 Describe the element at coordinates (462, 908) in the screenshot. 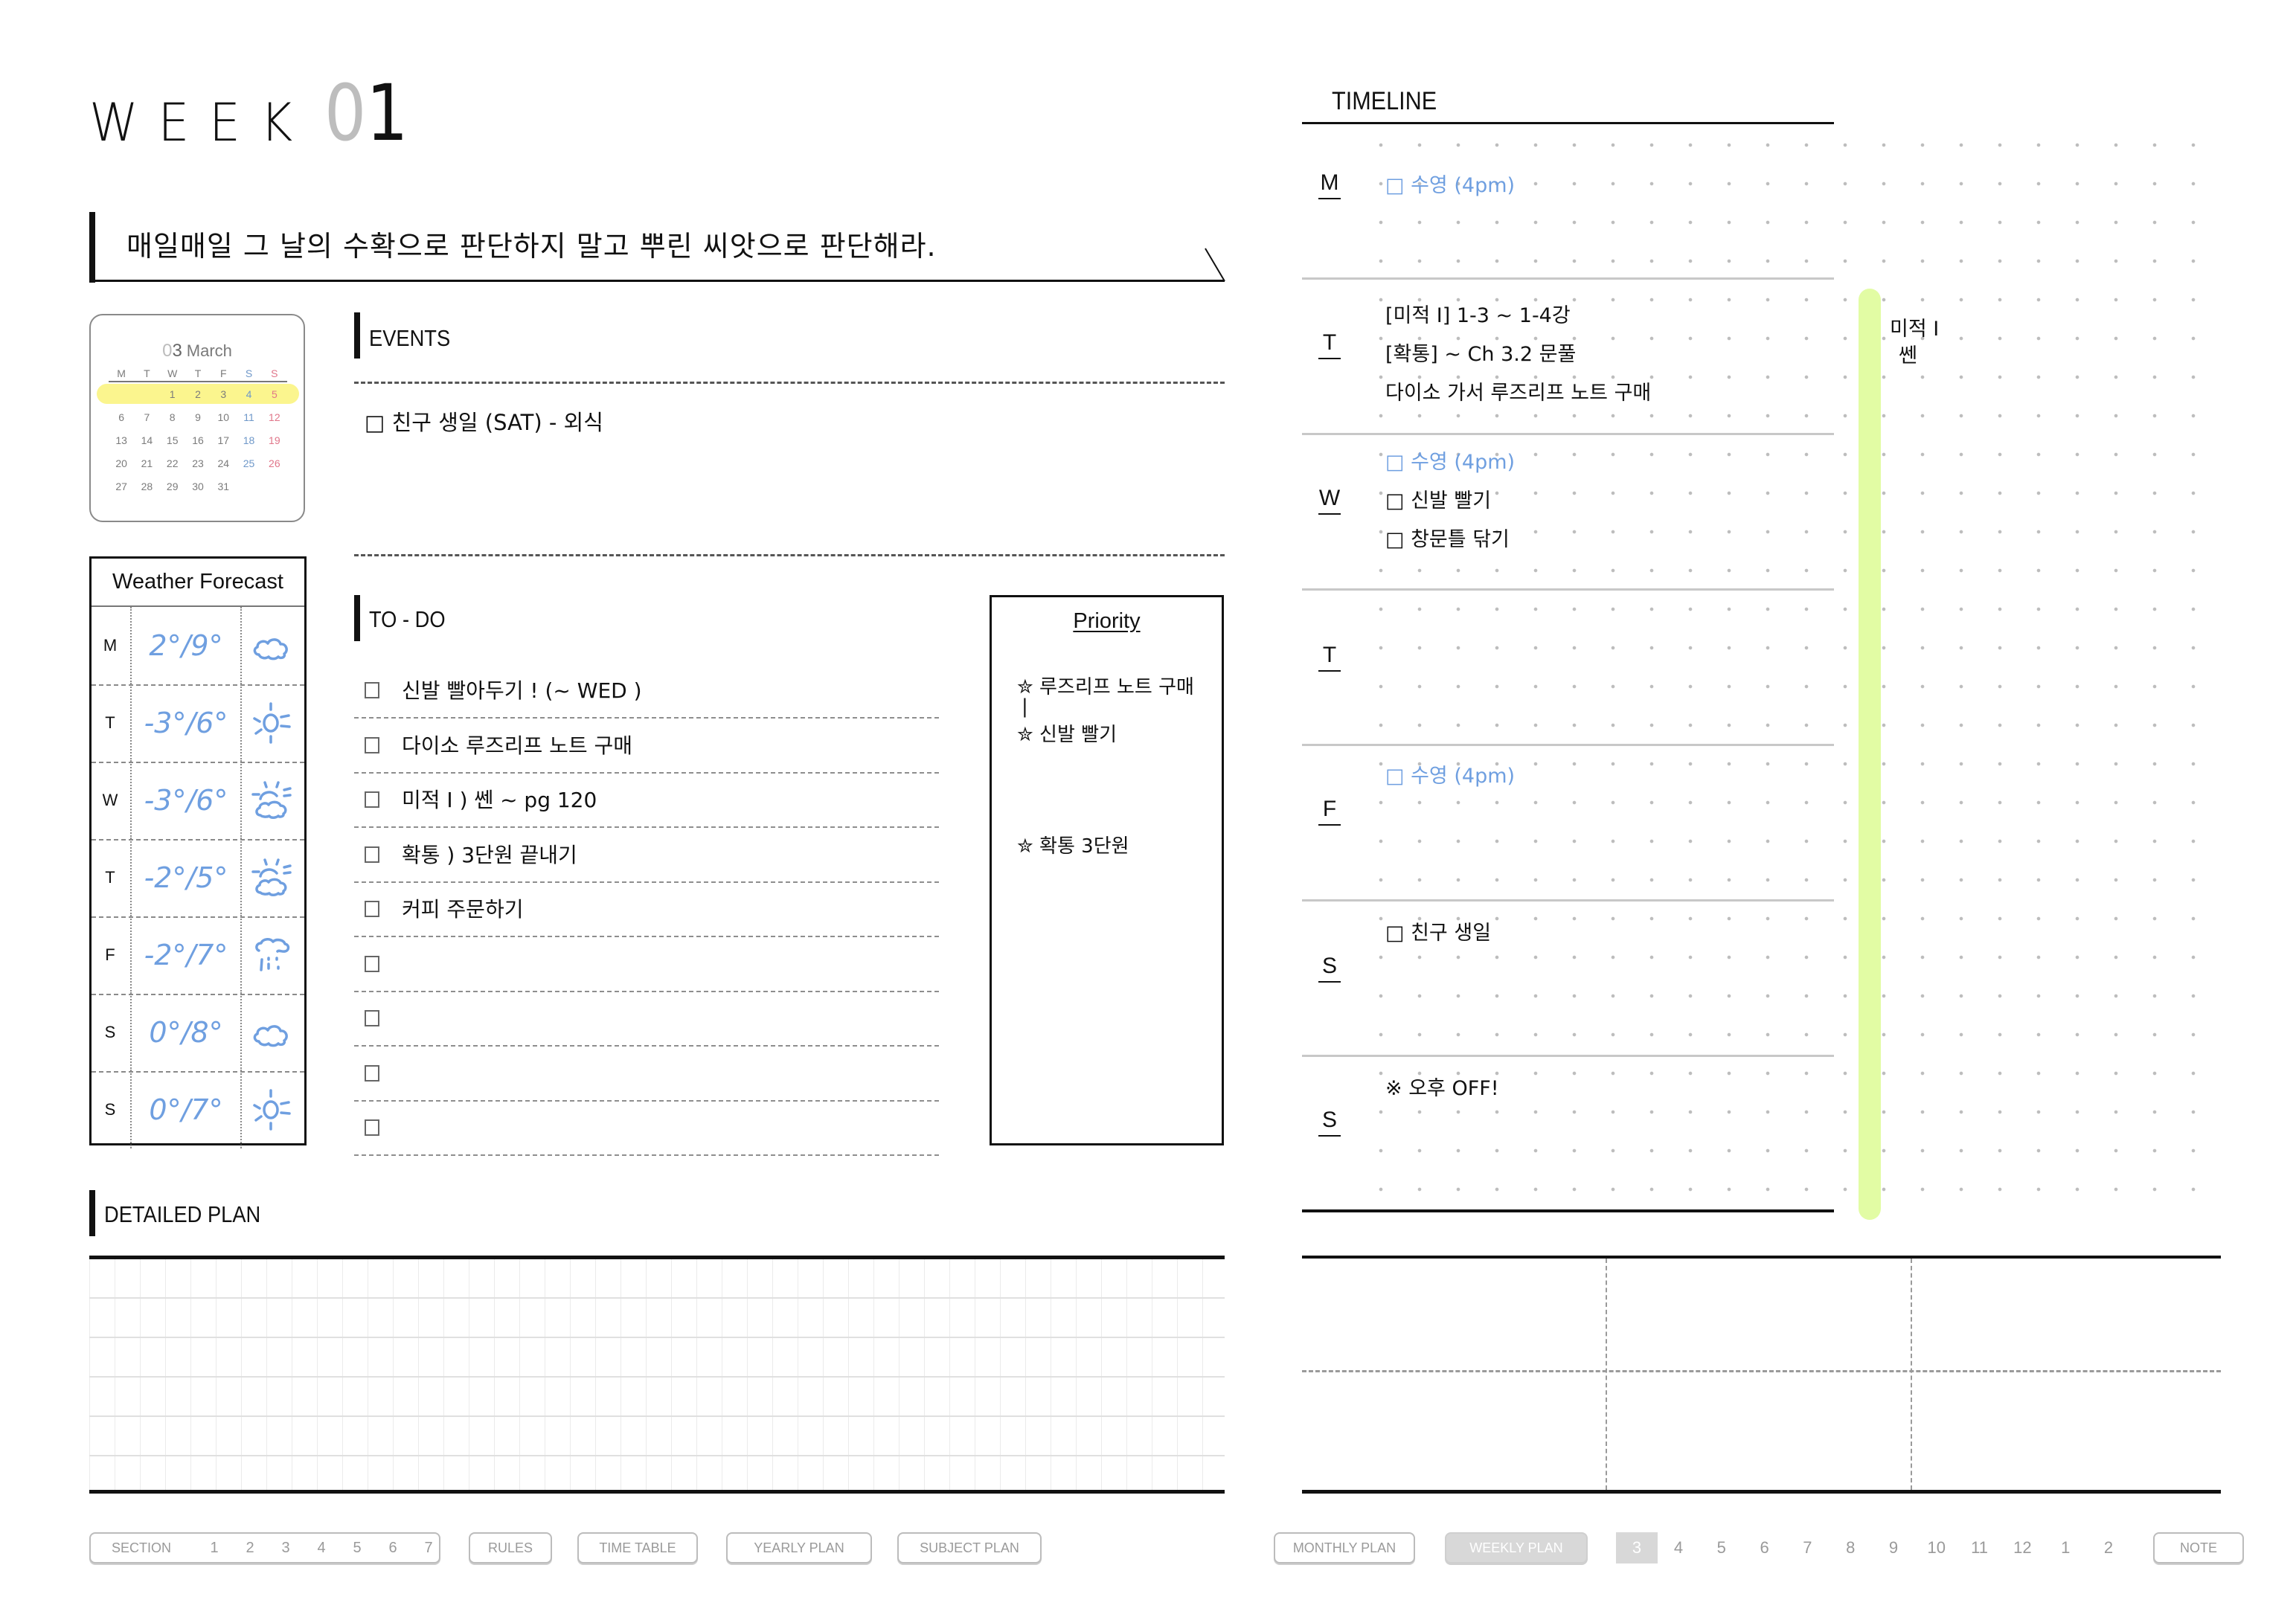

I see `todo-text: 커피 주문하기` at that location.